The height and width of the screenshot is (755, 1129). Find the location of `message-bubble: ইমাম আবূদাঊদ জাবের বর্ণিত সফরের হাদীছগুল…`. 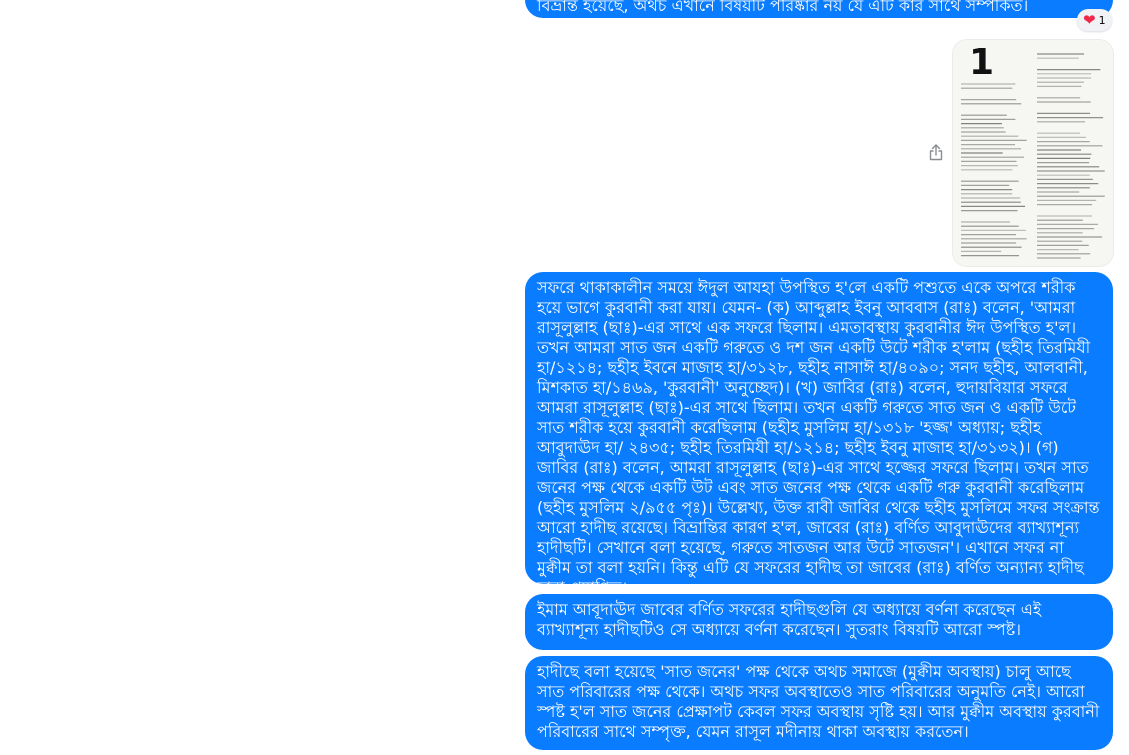

message-bubble: ইমাম আবূদাঊদ জাবের বর্ণিত সফরের হাদীছগুল… is located at coordinates (819, 622).